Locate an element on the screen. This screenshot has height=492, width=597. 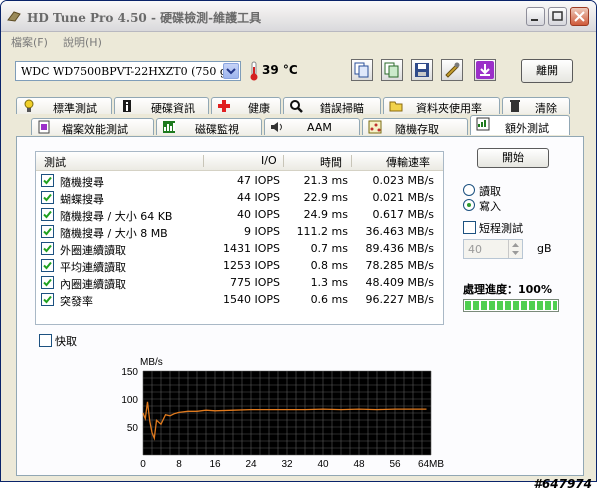
y-tick-label: 150 is located at coordinates (129, 372).